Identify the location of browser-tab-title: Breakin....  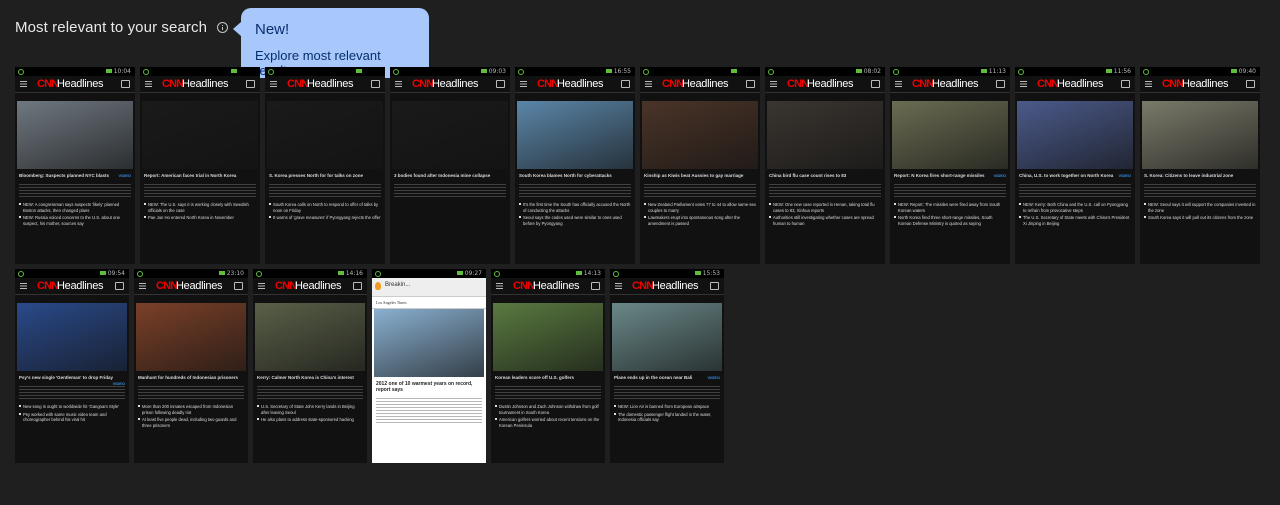
(398, 285).